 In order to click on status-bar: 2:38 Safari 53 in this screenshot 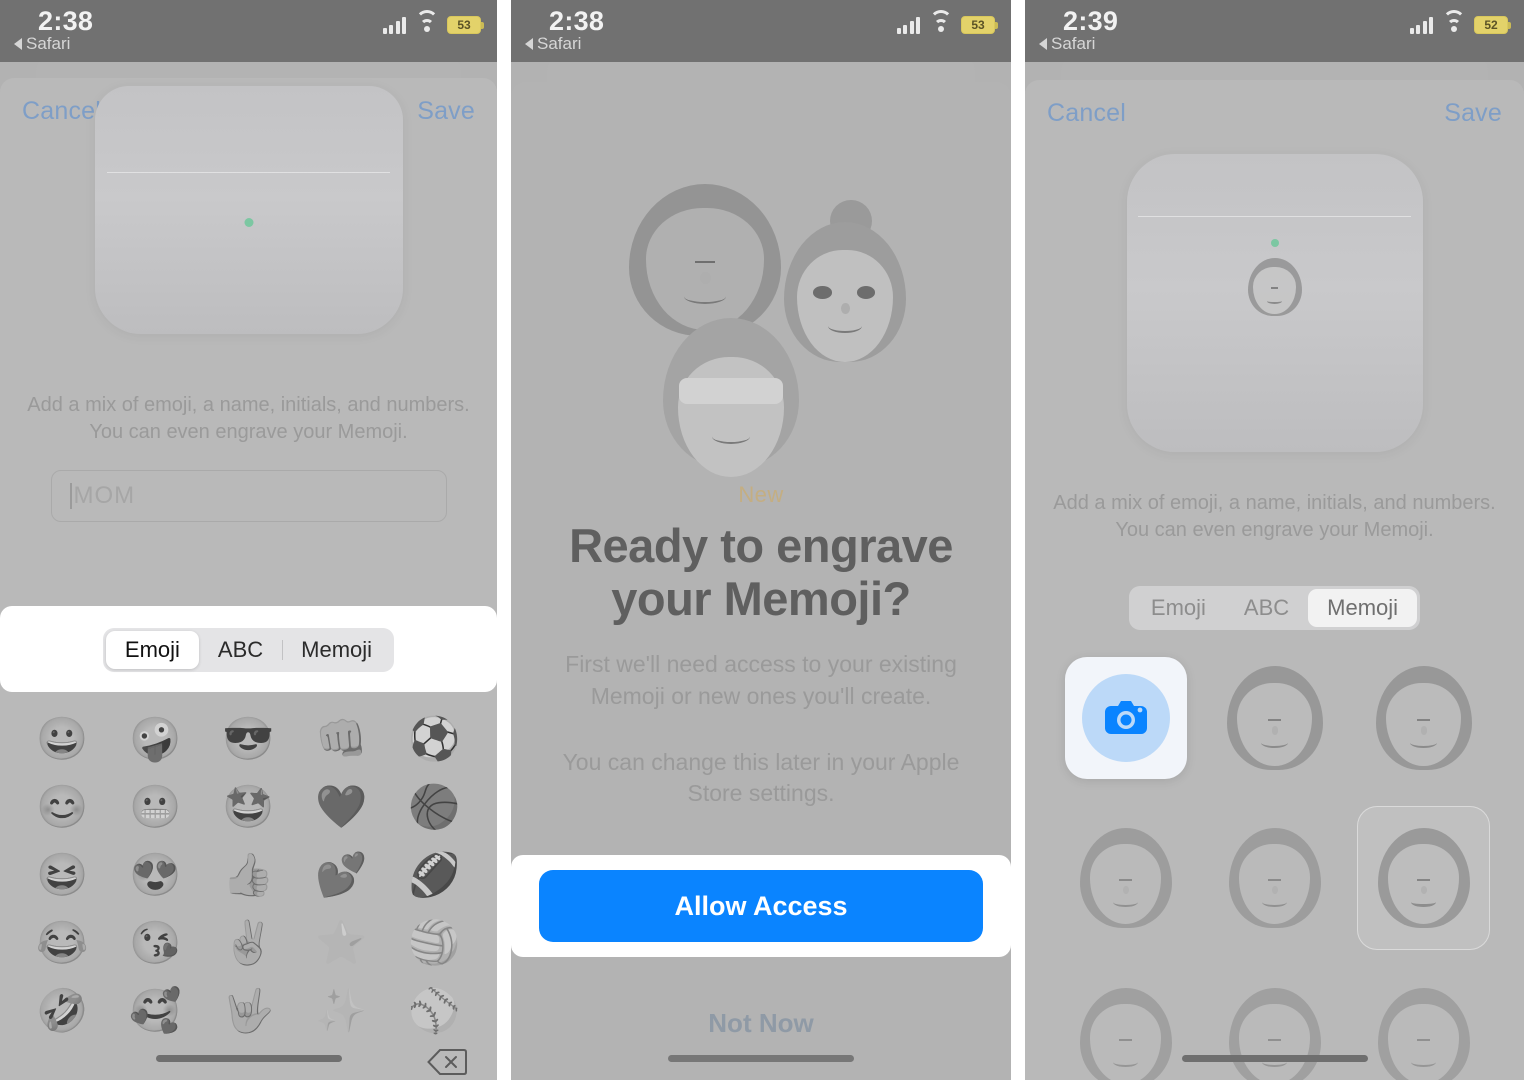, I will do `click(761, 31)`.